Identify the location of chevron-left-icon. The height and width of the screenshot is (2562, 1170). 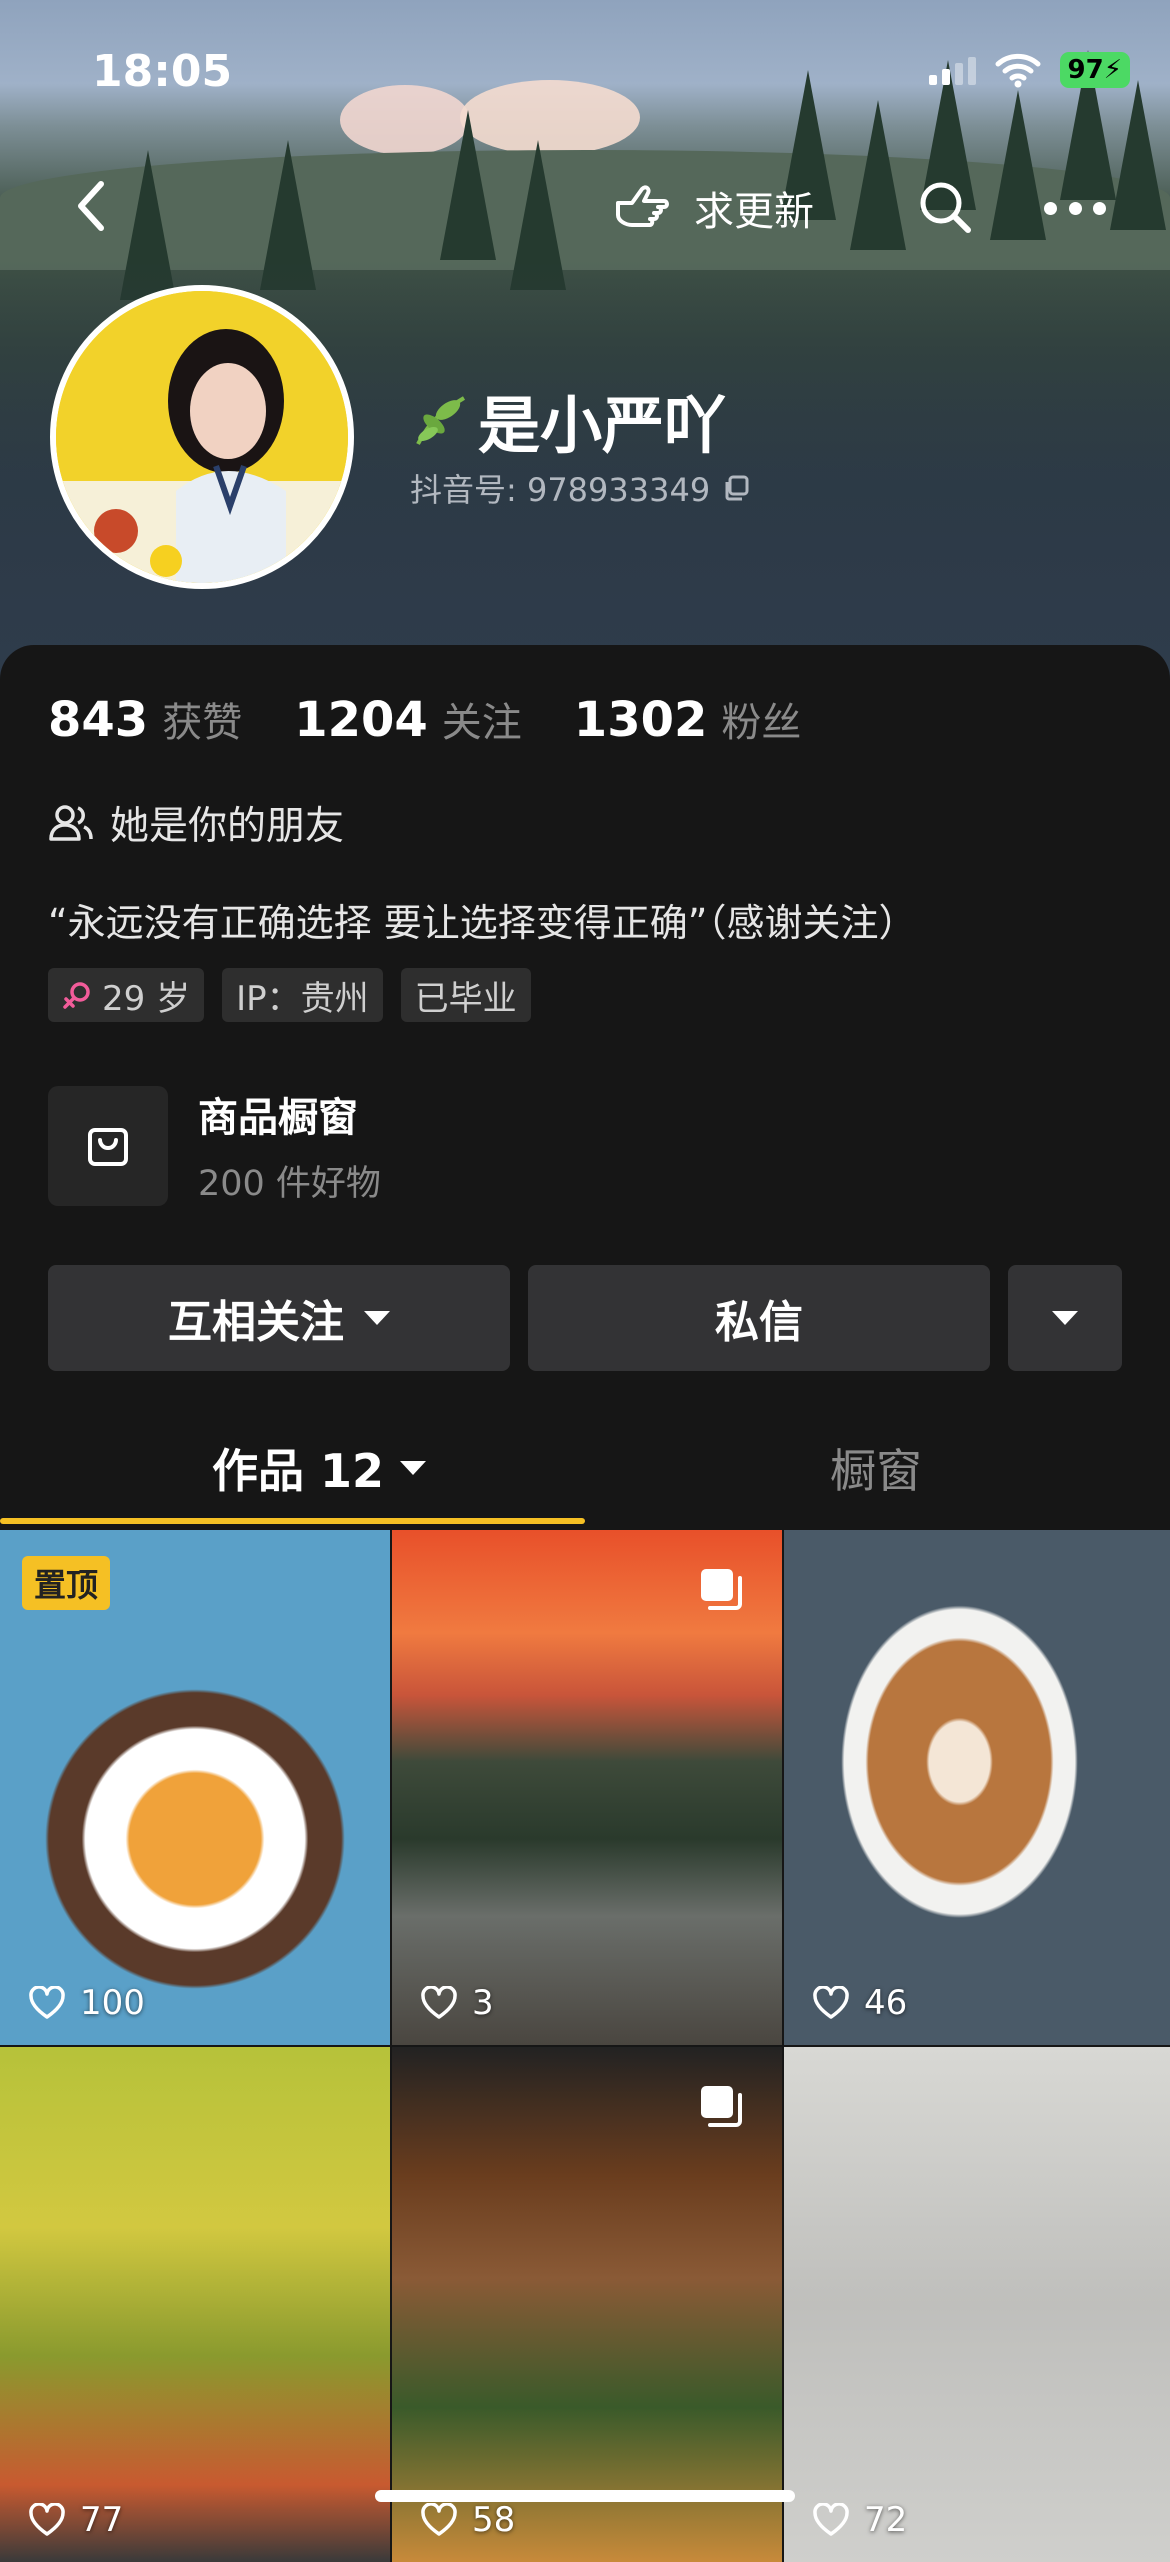
(91, 206).